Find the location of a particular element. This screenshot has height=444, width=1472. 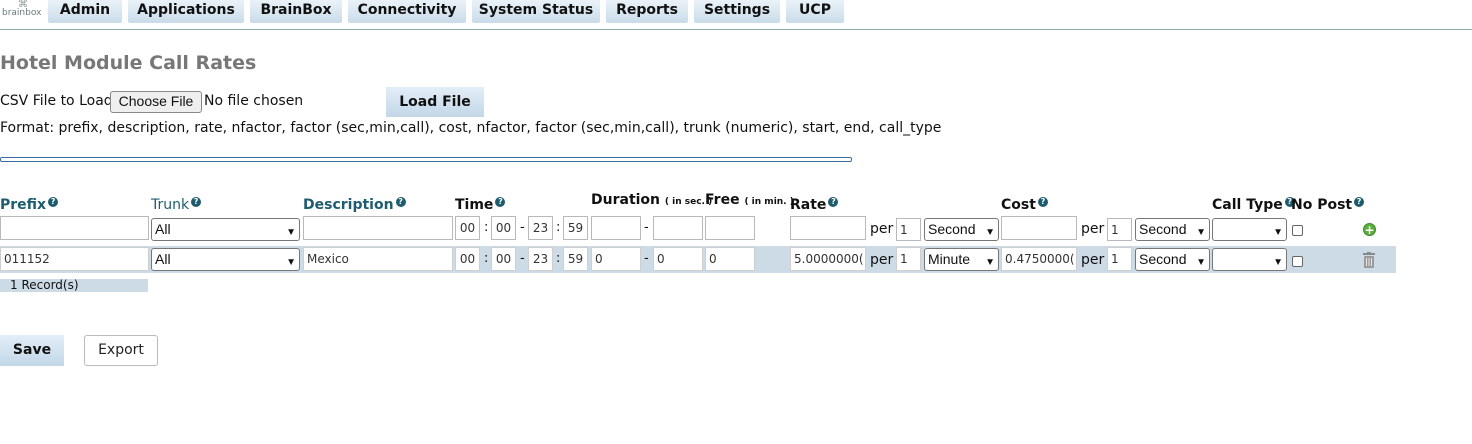

header-time: Time? is located at coordinates (480, 205).